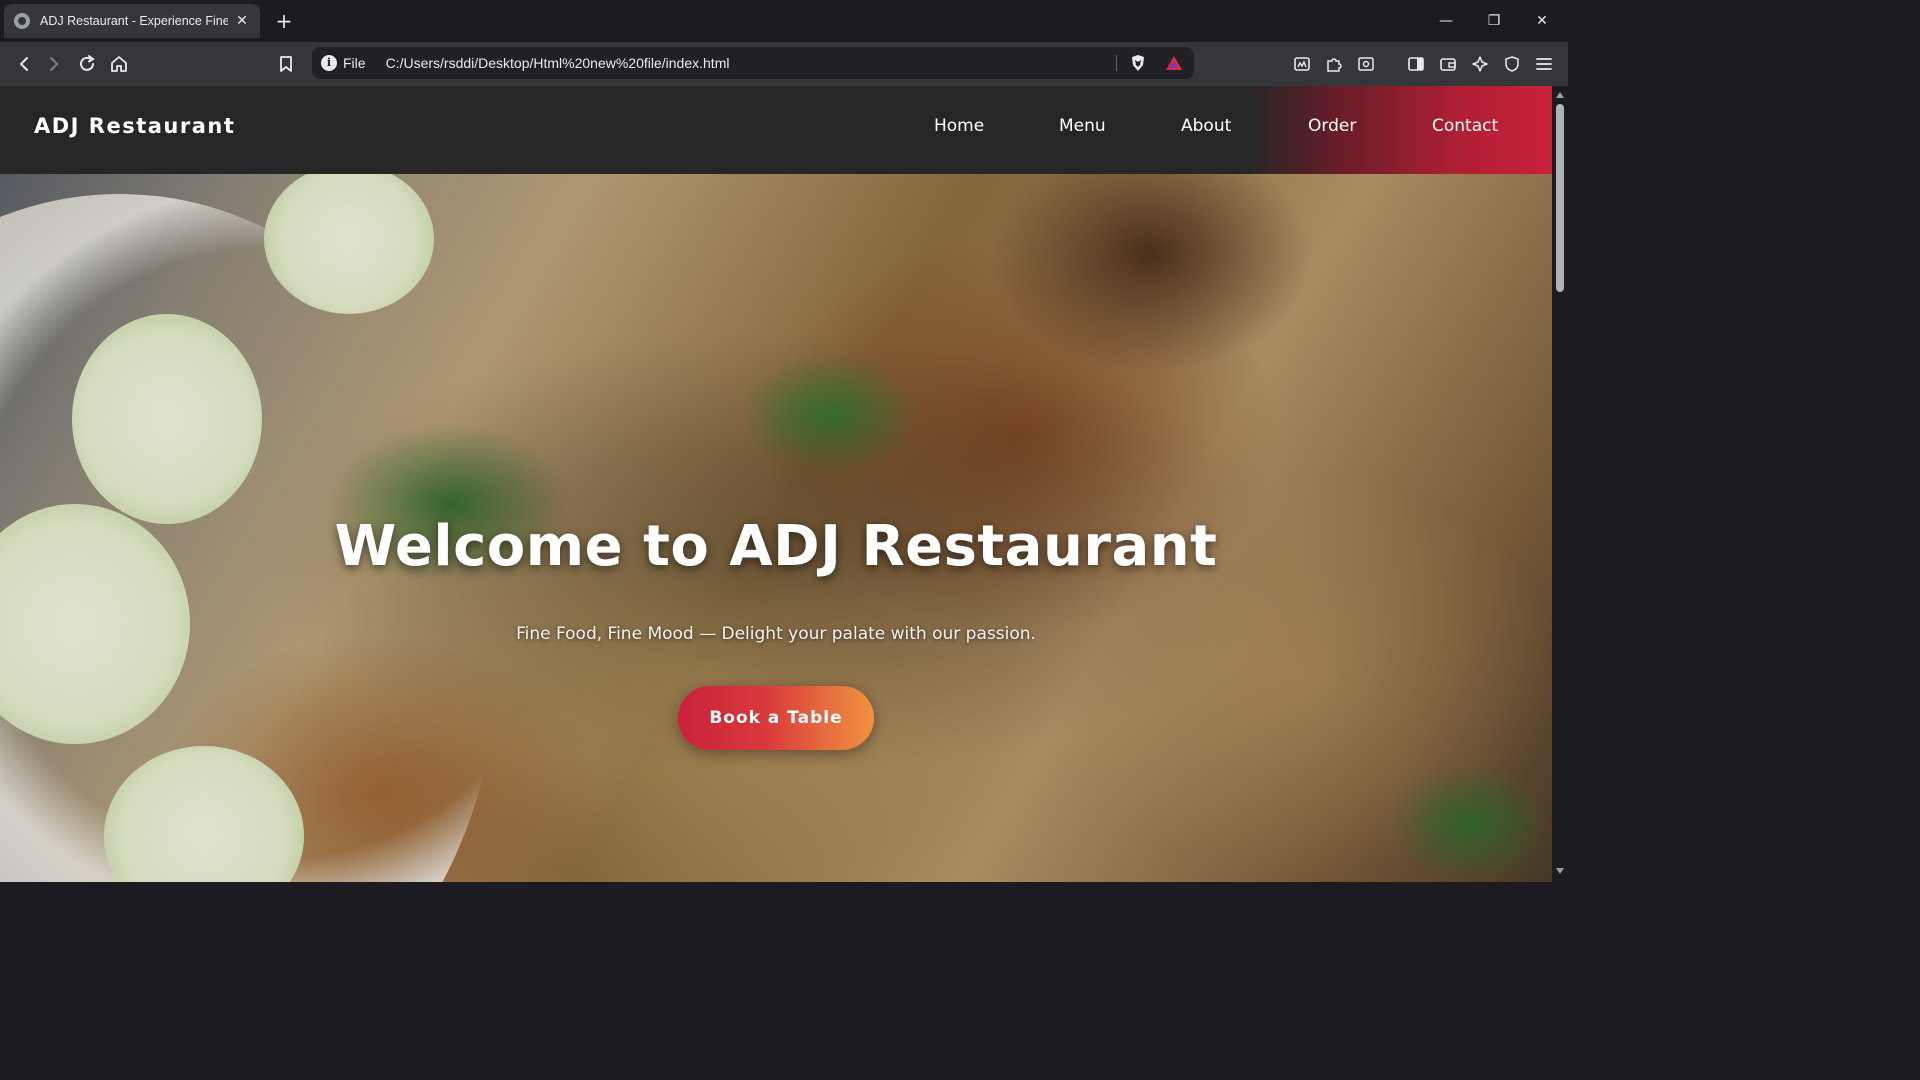 Image resolution: width=1920 pixels, height=1080 pixels. What do you see at coordinates (776, 718) in the screenshot?
I see `book-table-button: Book a Table` at bounding box center [776, 718].